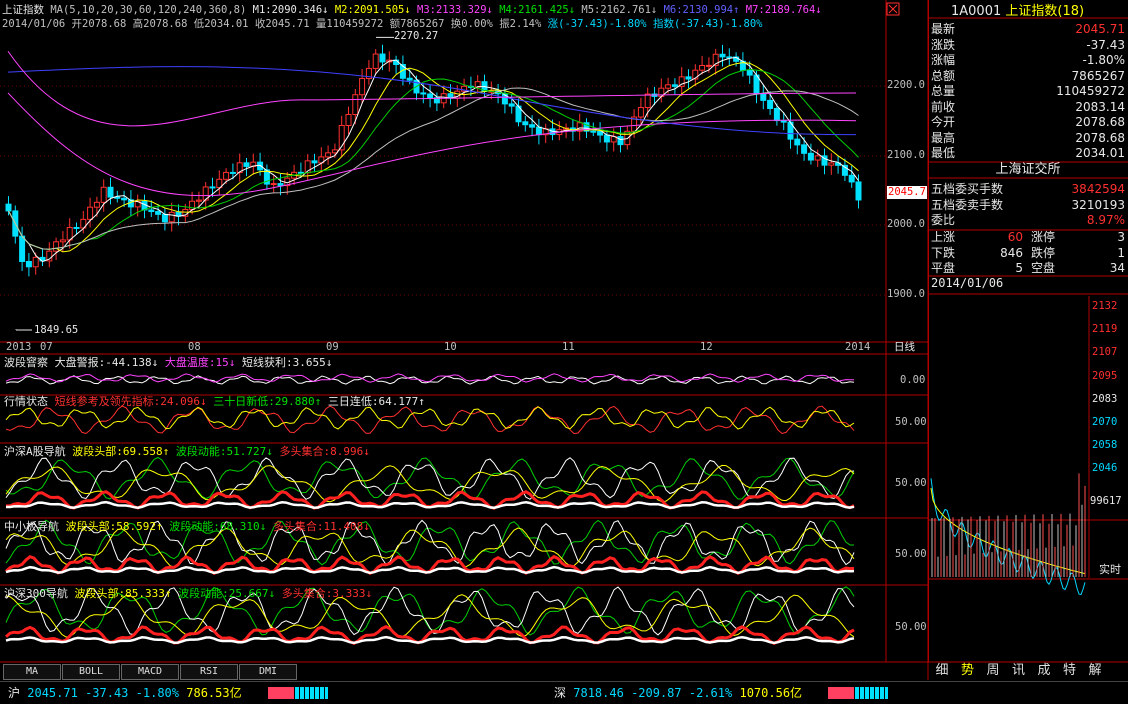  Describe the element at coordinates (1019, 671) in the screenshot. I see `side-tab-3: 讯` at that location.